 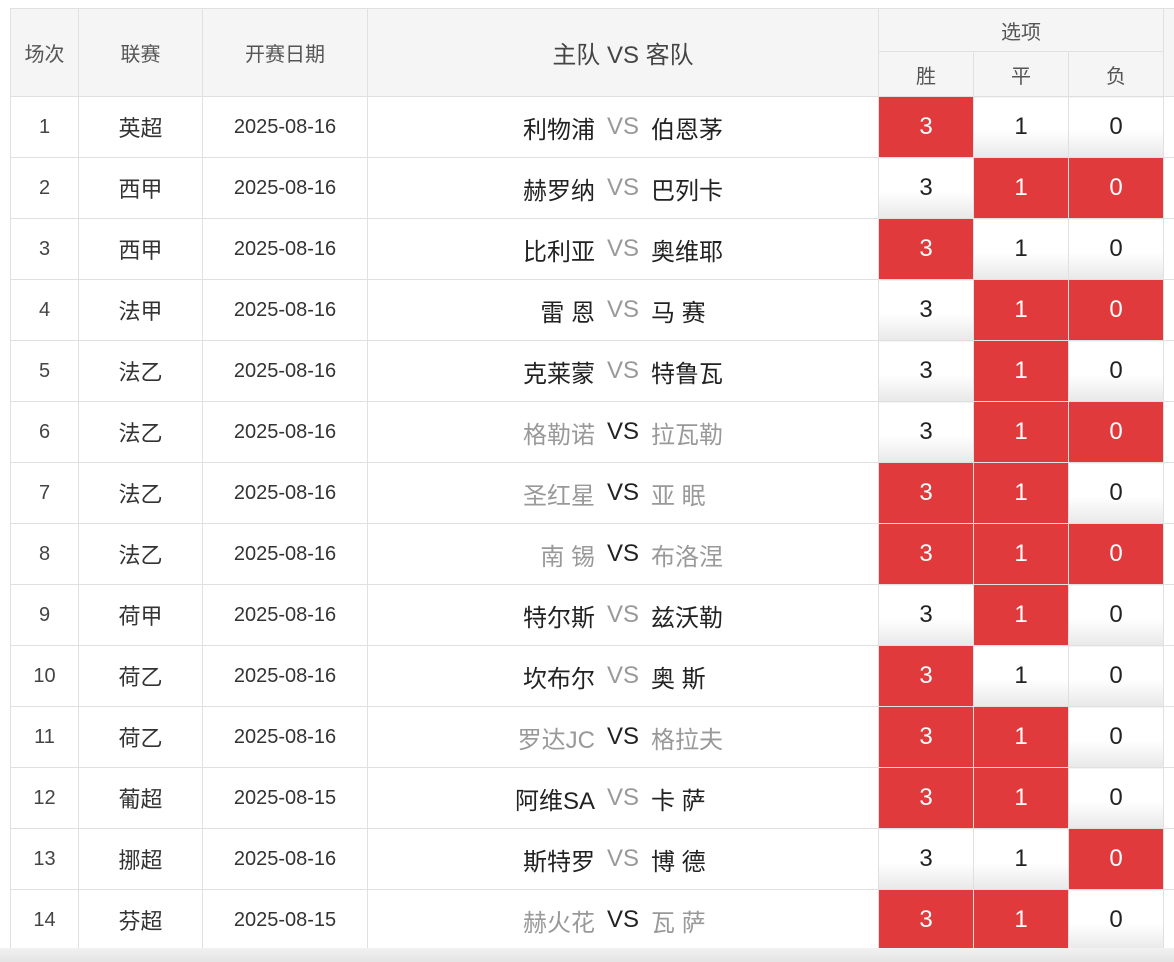 What do you see at coordinates (592, 52) in the screenshot?
I see `table-header: 场次 联赛 开赛日期 主队 VS 客队 选项 胜 平 负` at bounding box center [592, 52].